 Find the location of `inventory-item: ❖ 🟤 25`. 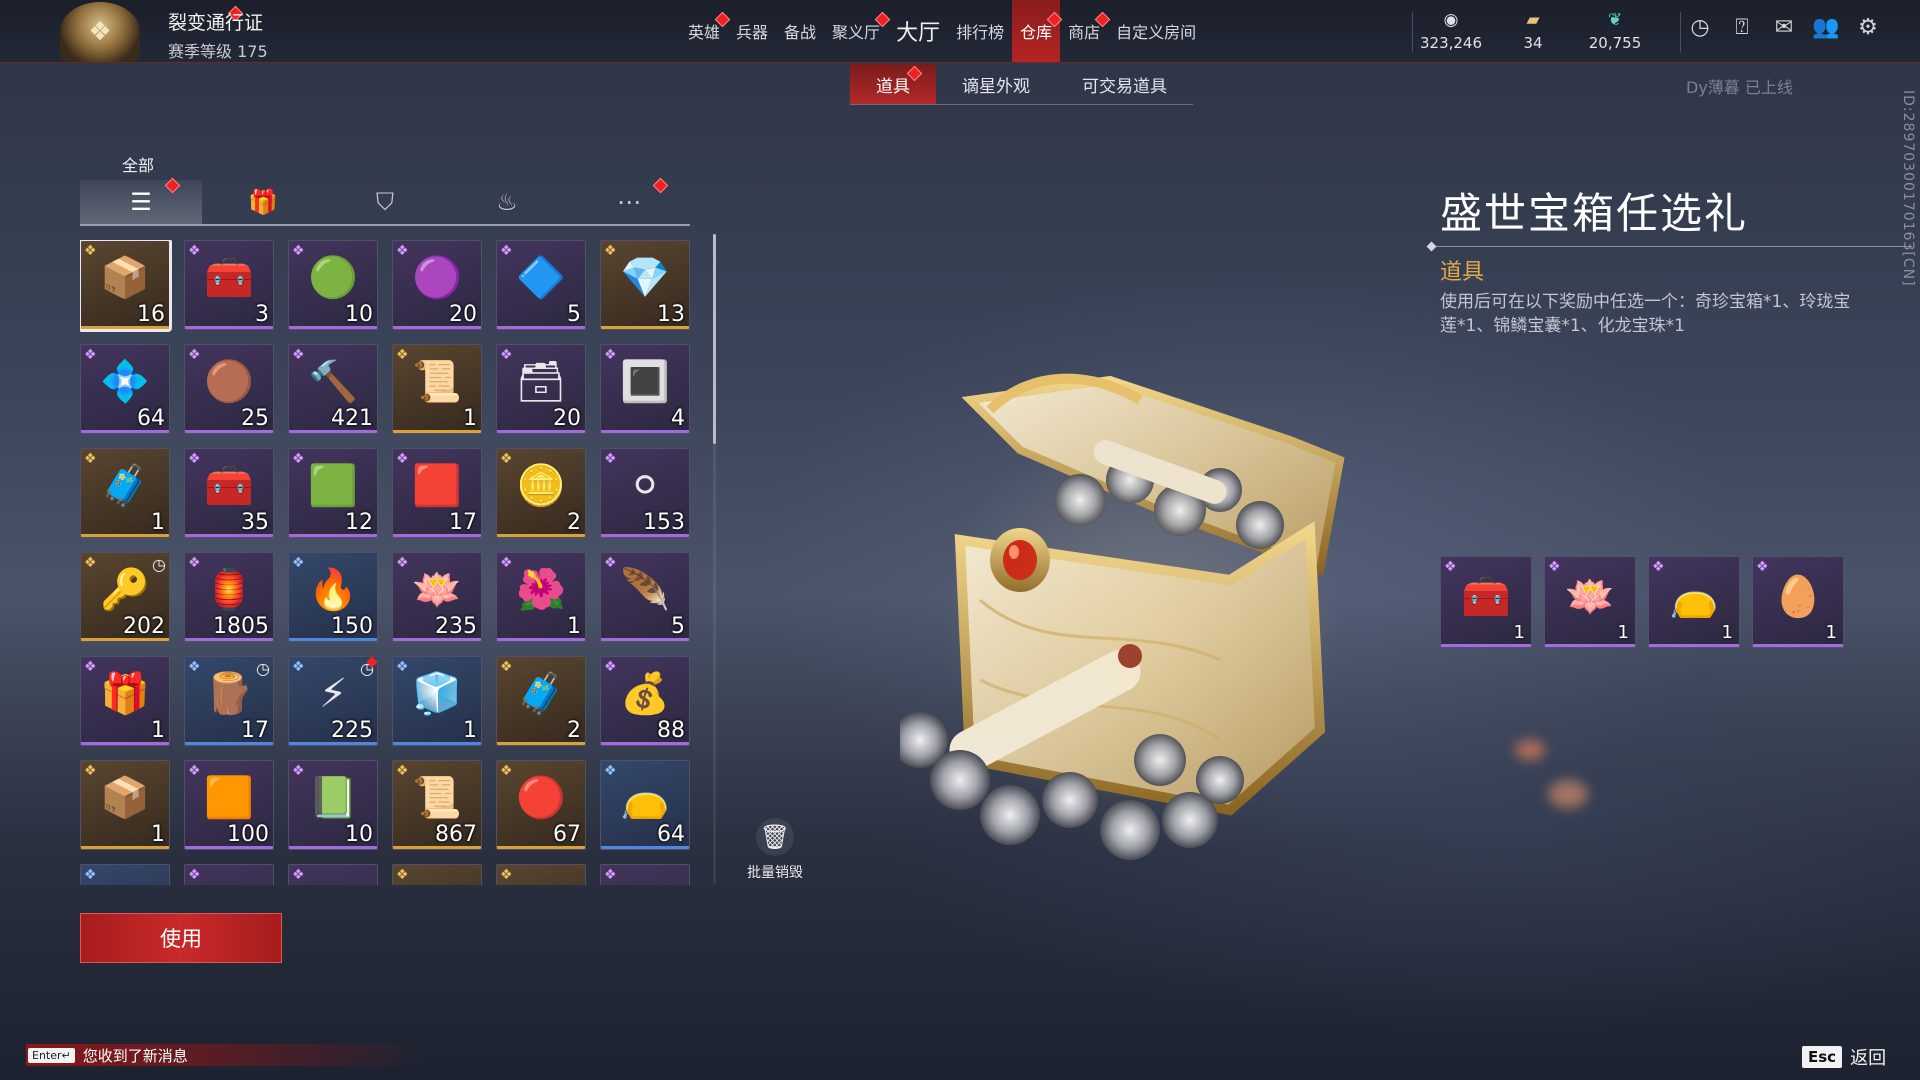

inventory-item: ❖ 🟤 25 is located at coordinates (229, 389).